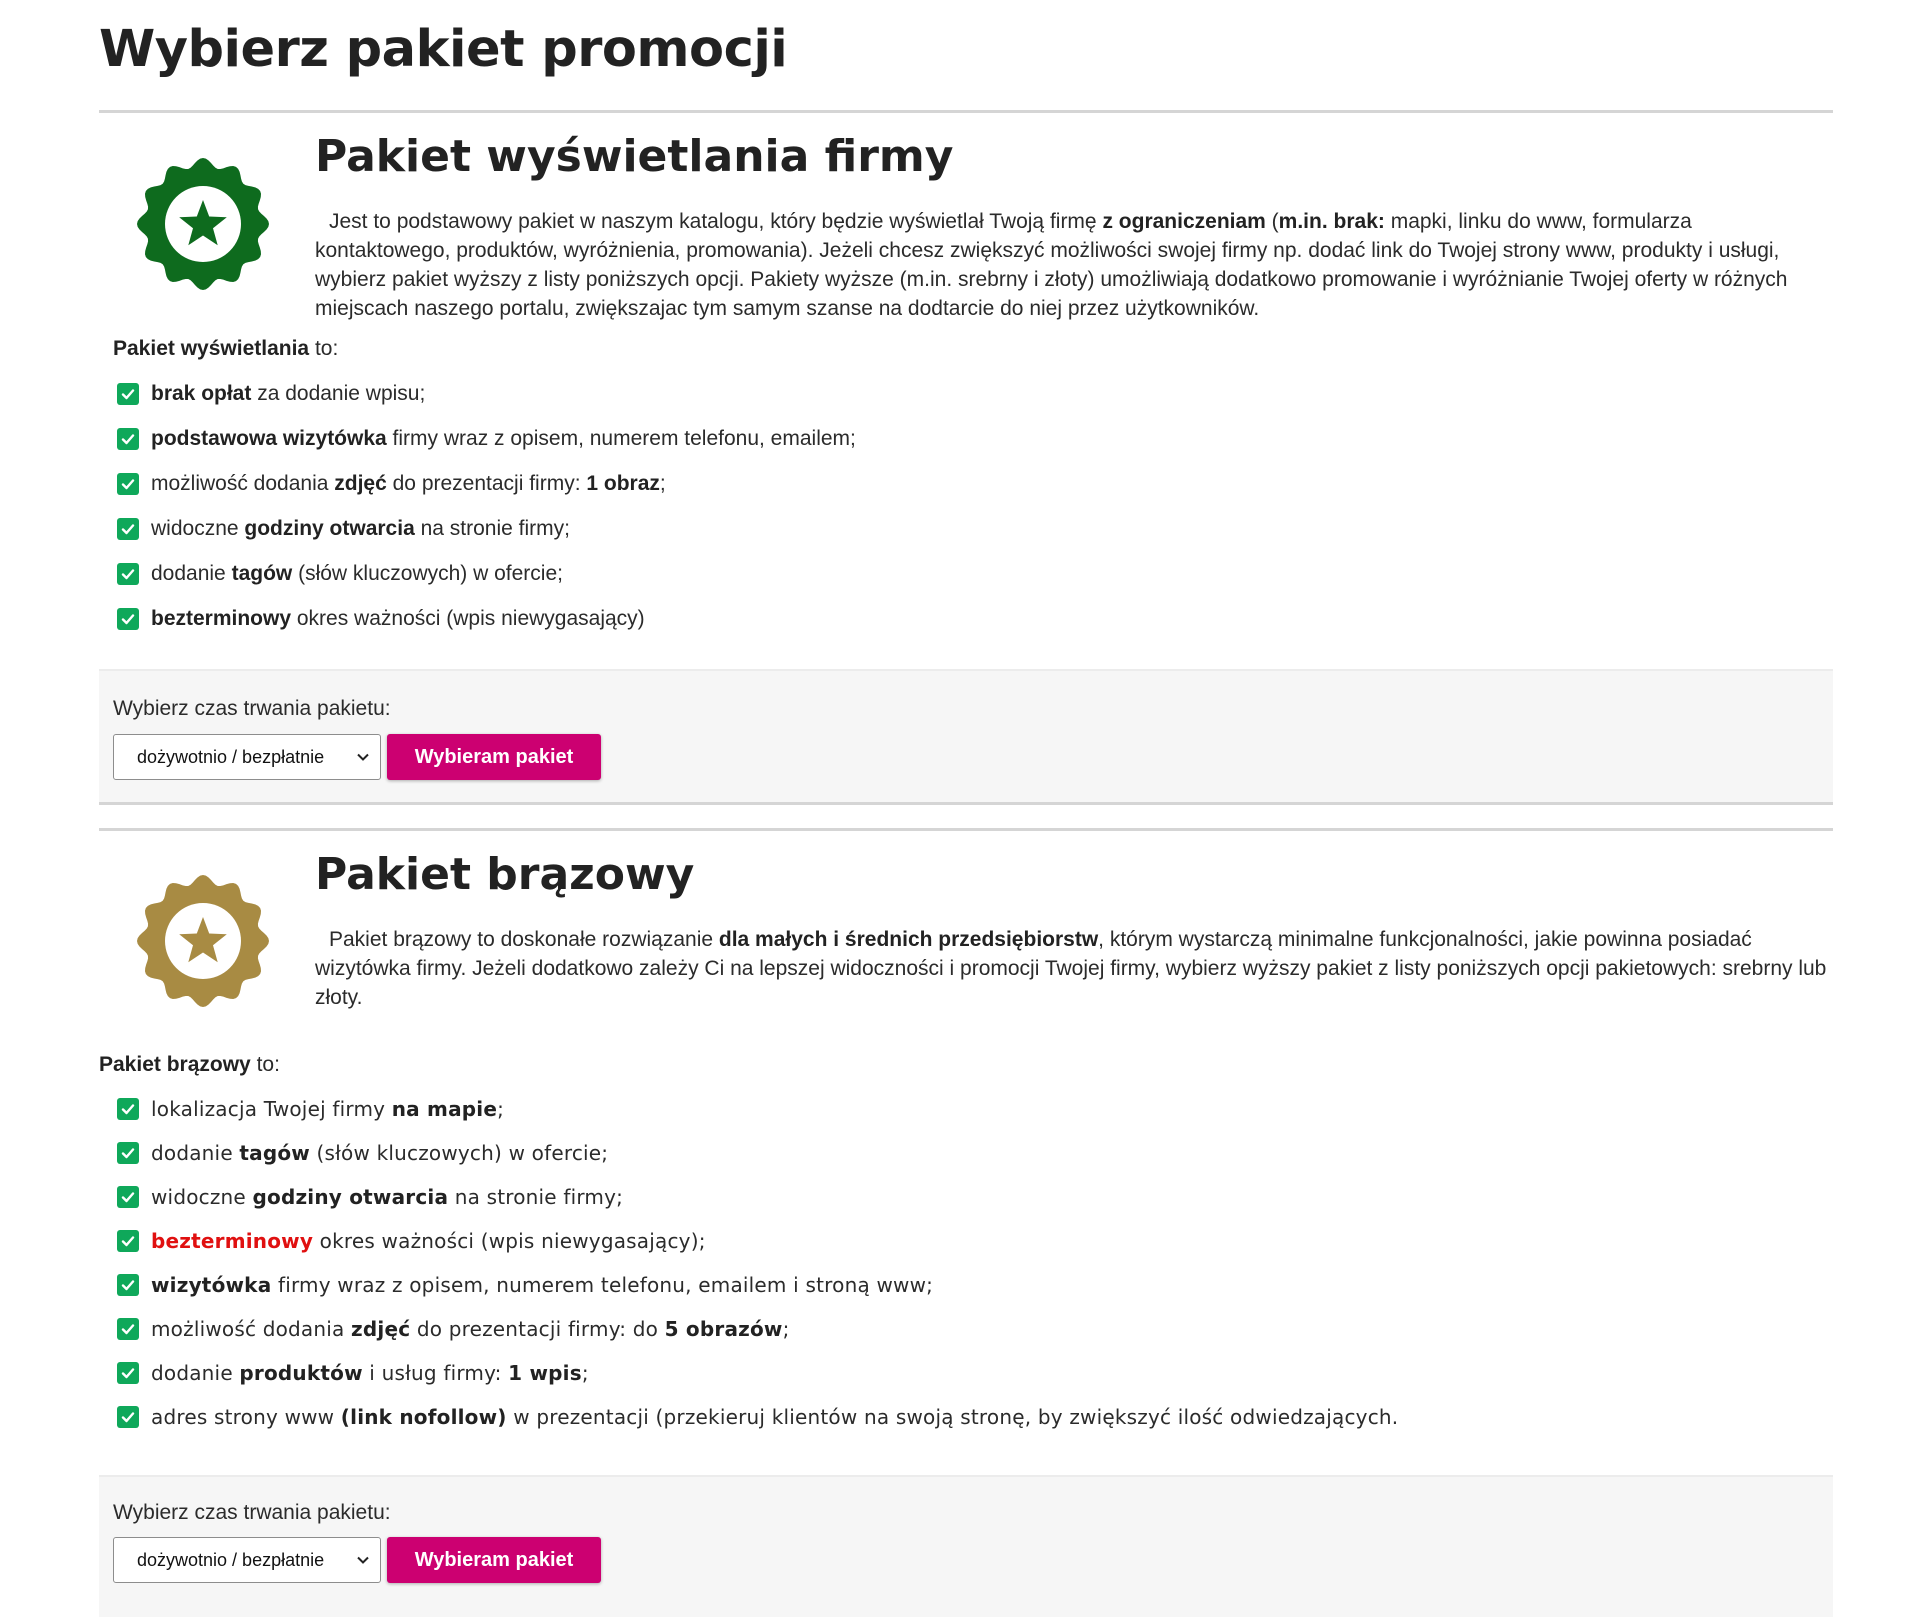 The image size is (1921, 1623). Describe the element at coordinates (211, 348) in the screenshot. I see `emphasis-text: Pakiet wyświetlania` at that location.